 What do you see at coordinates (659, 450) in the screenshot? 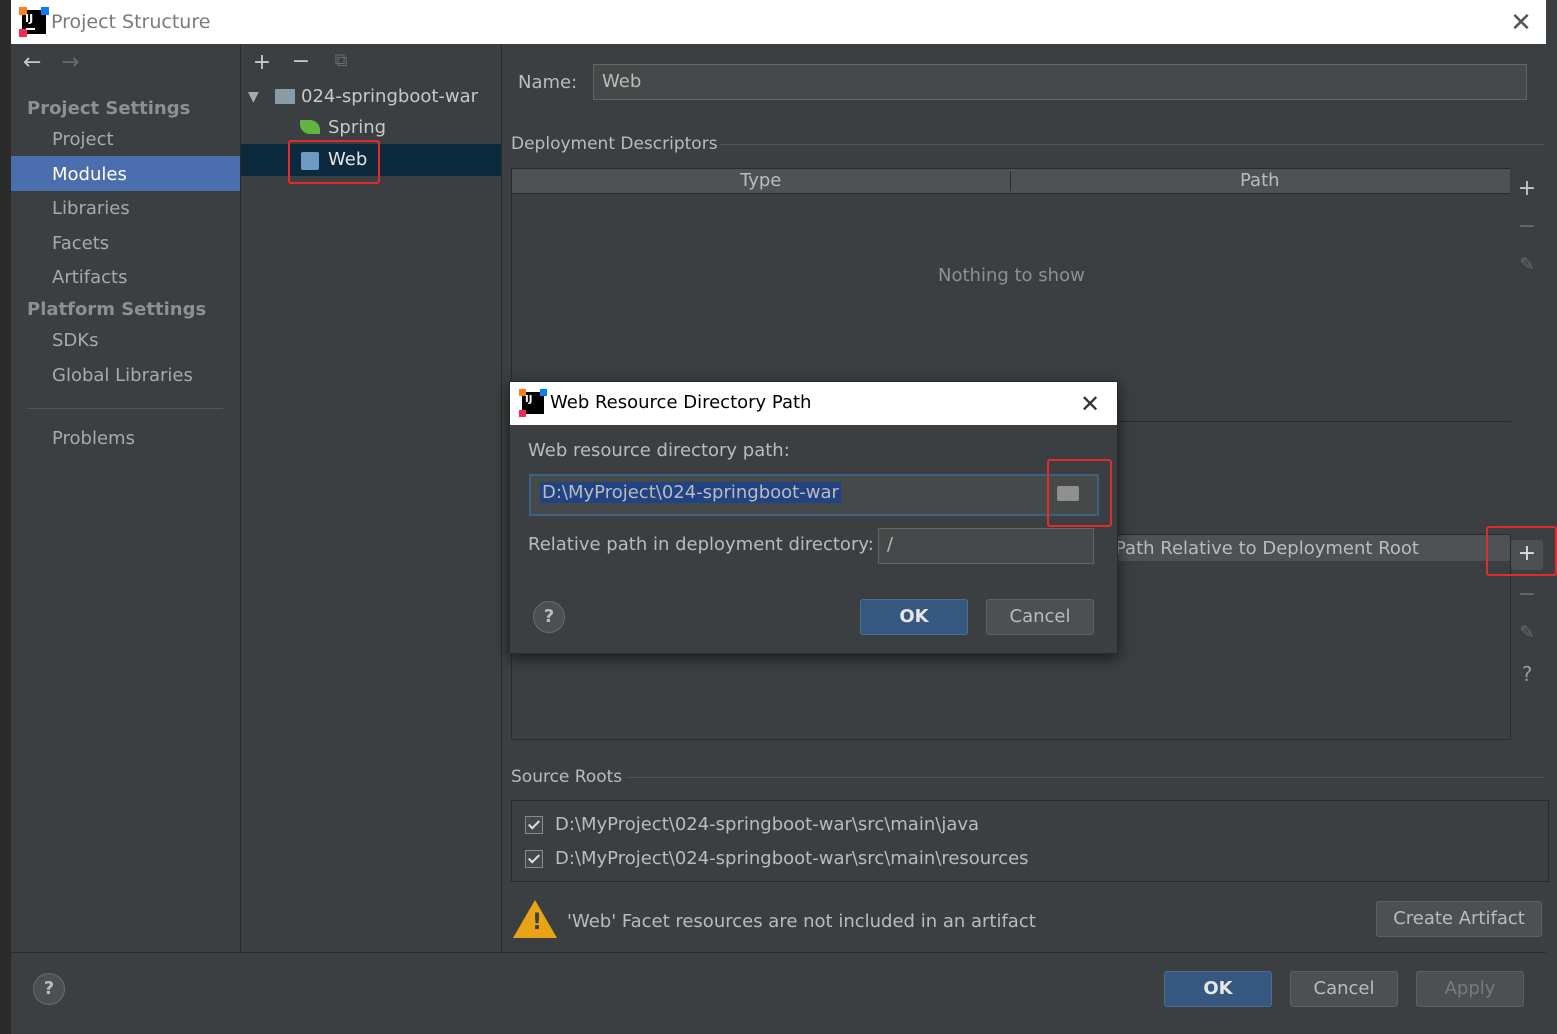
I see `path-label: Web resource directory path:` at bounding box center [659, 450].